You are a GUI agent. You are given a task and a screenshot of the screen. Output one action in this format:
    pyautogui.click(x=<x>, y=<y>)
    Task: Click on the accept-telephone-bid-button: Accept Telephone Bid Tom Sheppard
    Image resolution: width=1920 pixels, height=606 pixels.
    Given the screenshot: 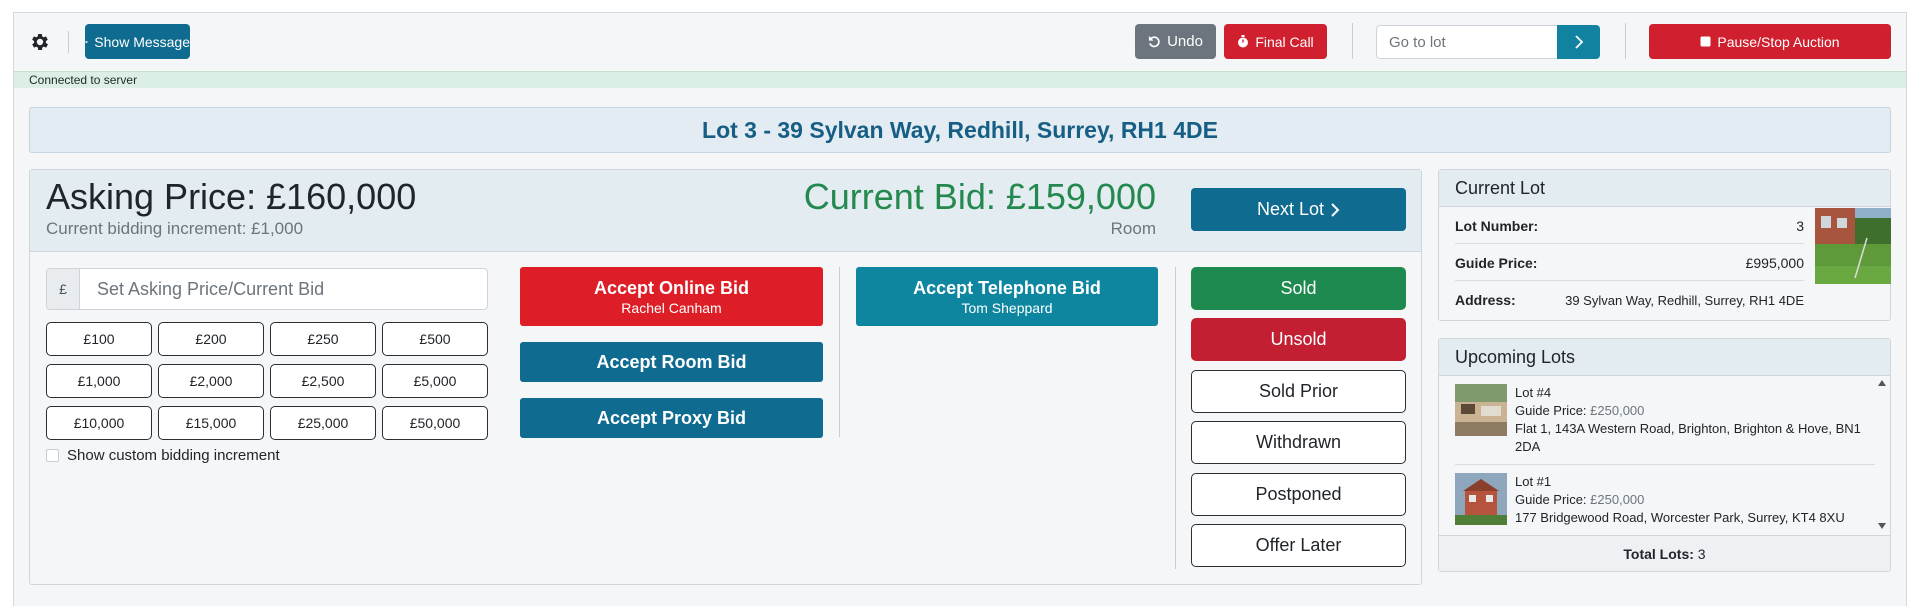 What is the action you would take?
    pyautogui.click(x=1007, y=296)
    